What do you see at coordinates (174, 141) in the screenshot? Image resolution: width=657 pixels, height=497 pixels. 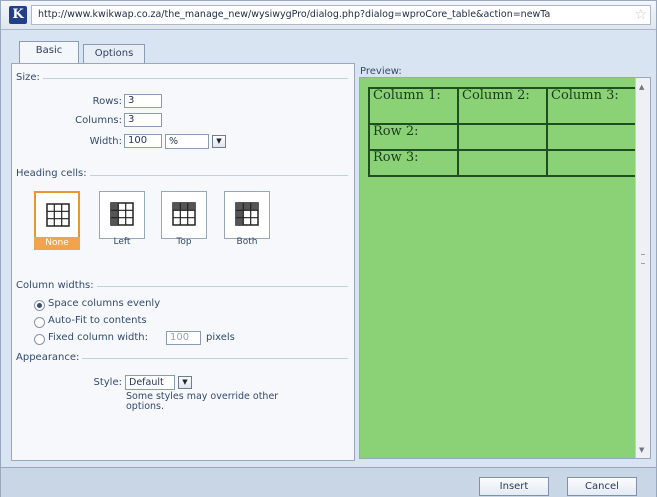 I see `width-unit-value: %` at bounding box center [174, 141].